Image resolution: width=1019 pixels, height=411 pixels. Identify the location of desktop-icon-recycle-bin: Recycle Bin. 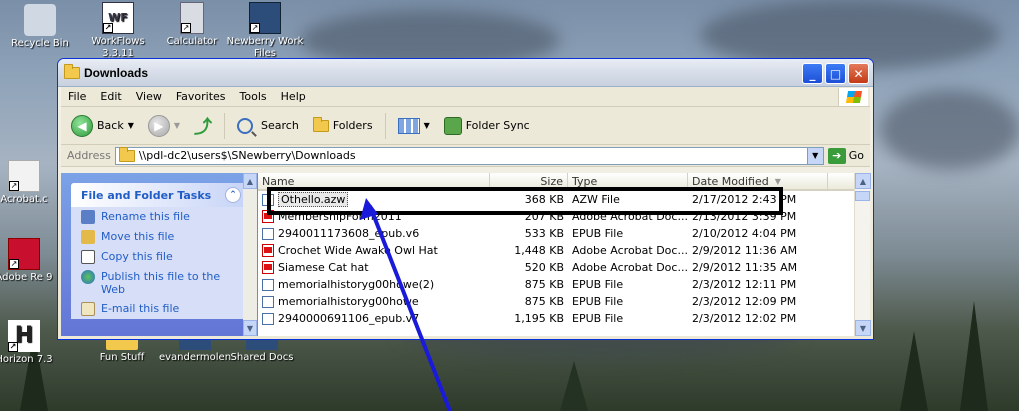
(40, 27).